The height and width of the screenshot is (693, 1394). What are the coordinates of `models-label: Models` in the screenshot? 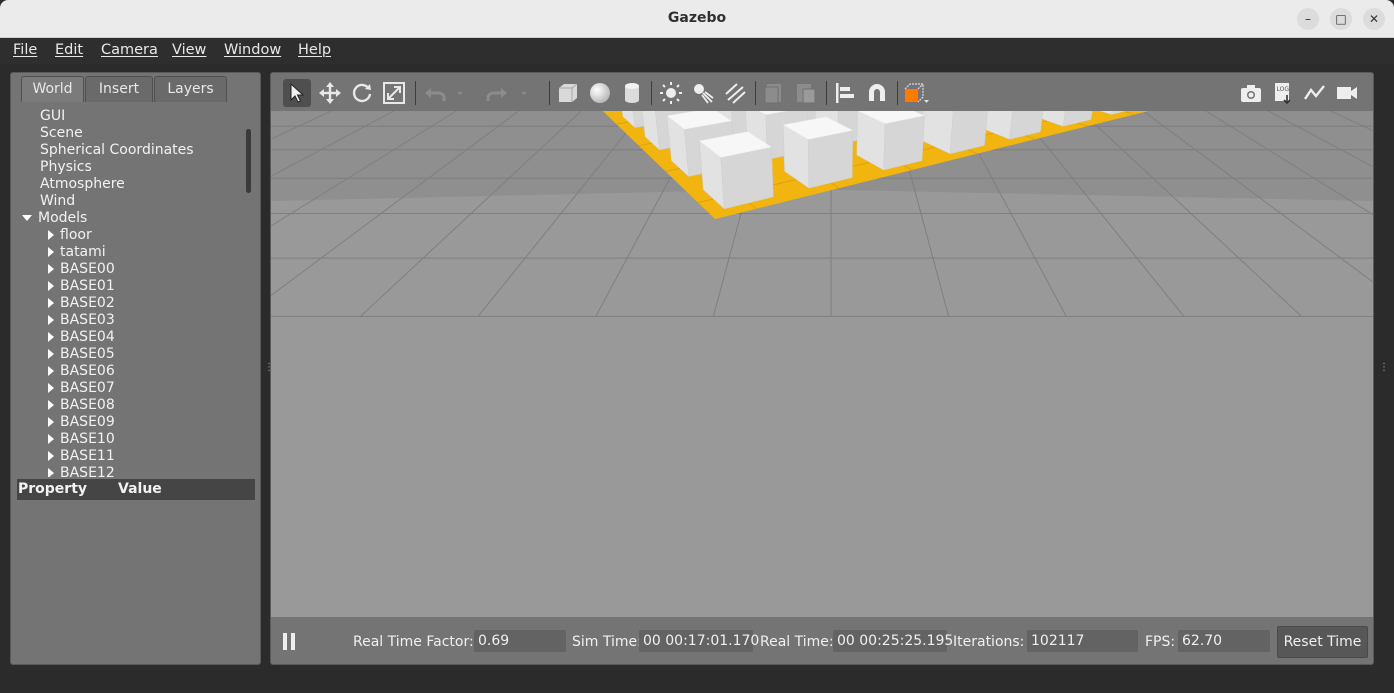 It's located at (63, 218).